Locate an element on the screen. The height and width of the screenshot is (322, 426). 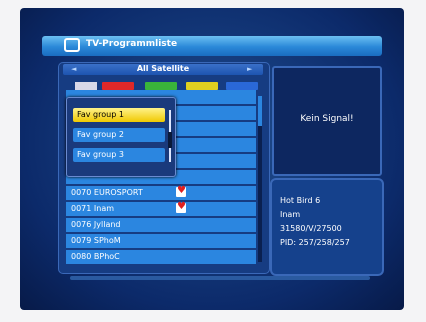
blue-button is located at coordinates (242, 86).